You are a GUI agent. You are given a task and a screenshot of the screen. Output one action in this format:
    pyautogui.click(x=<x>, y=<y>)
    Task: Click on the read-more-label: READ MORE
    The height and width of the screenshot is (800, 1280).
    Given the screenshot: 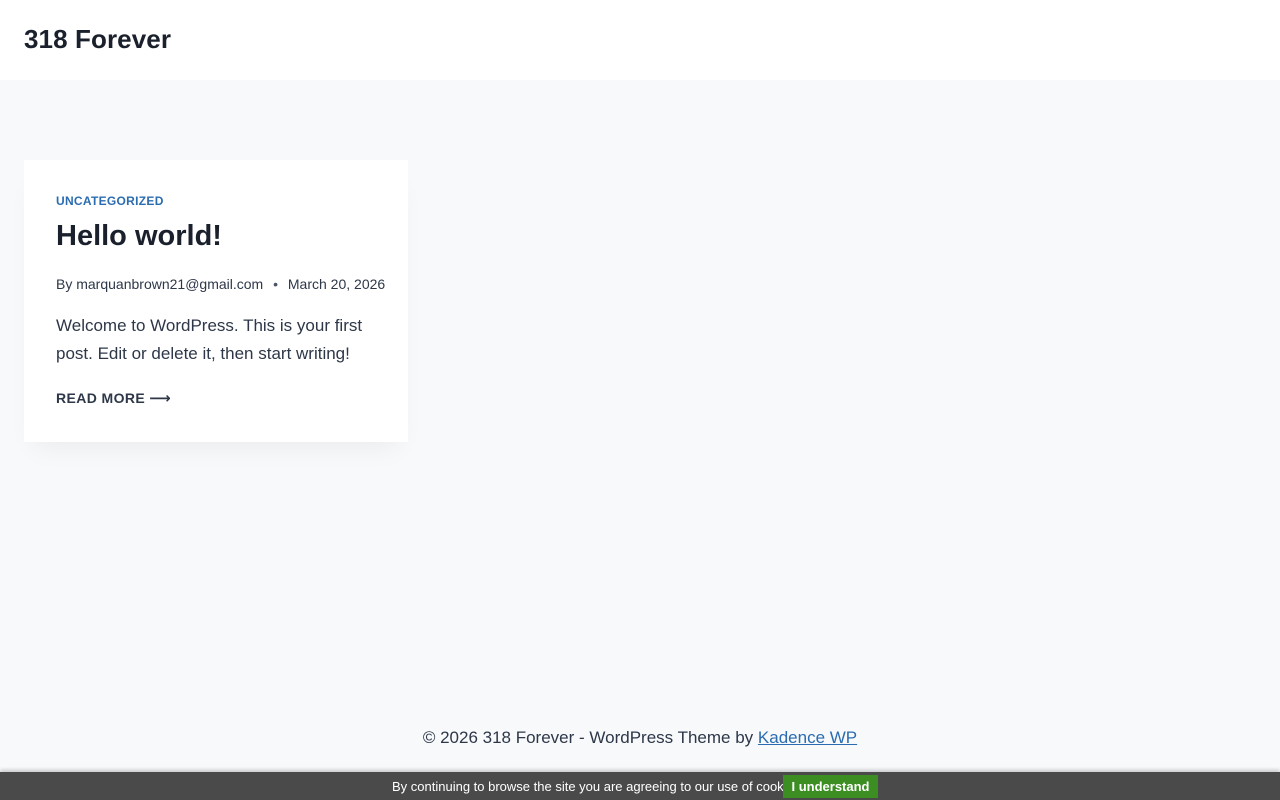 What is the action you would take?
    pyautogui.click(x=101, y=398)
    